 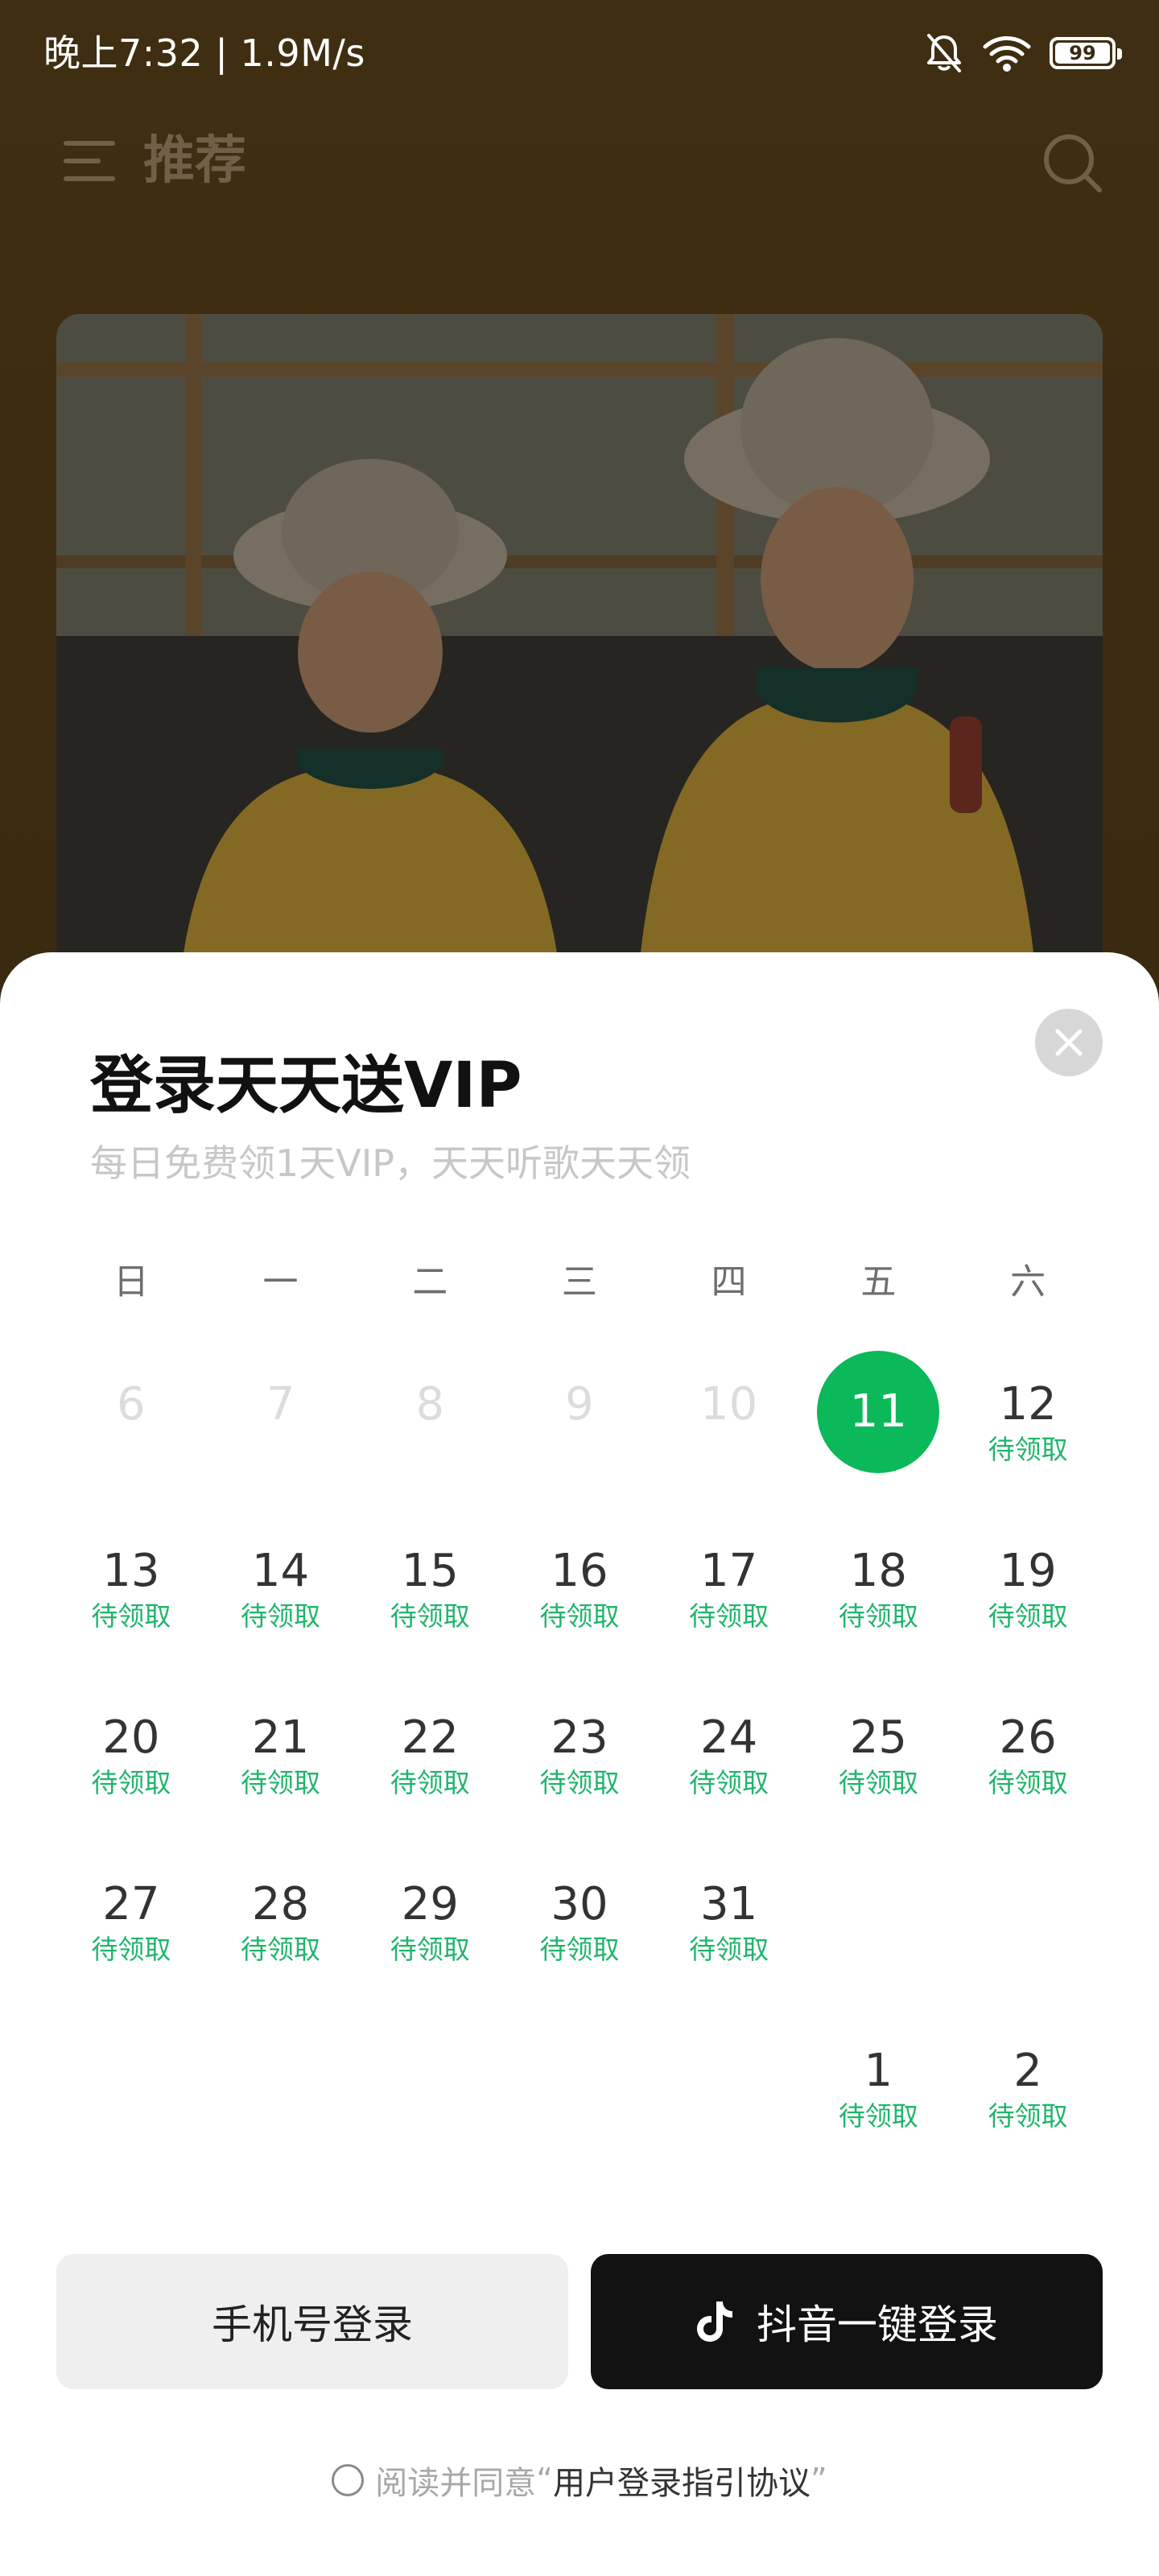 I want to click on calendar-week-row: 1 待领取 2 待领取, so click(x=579, y=2100).